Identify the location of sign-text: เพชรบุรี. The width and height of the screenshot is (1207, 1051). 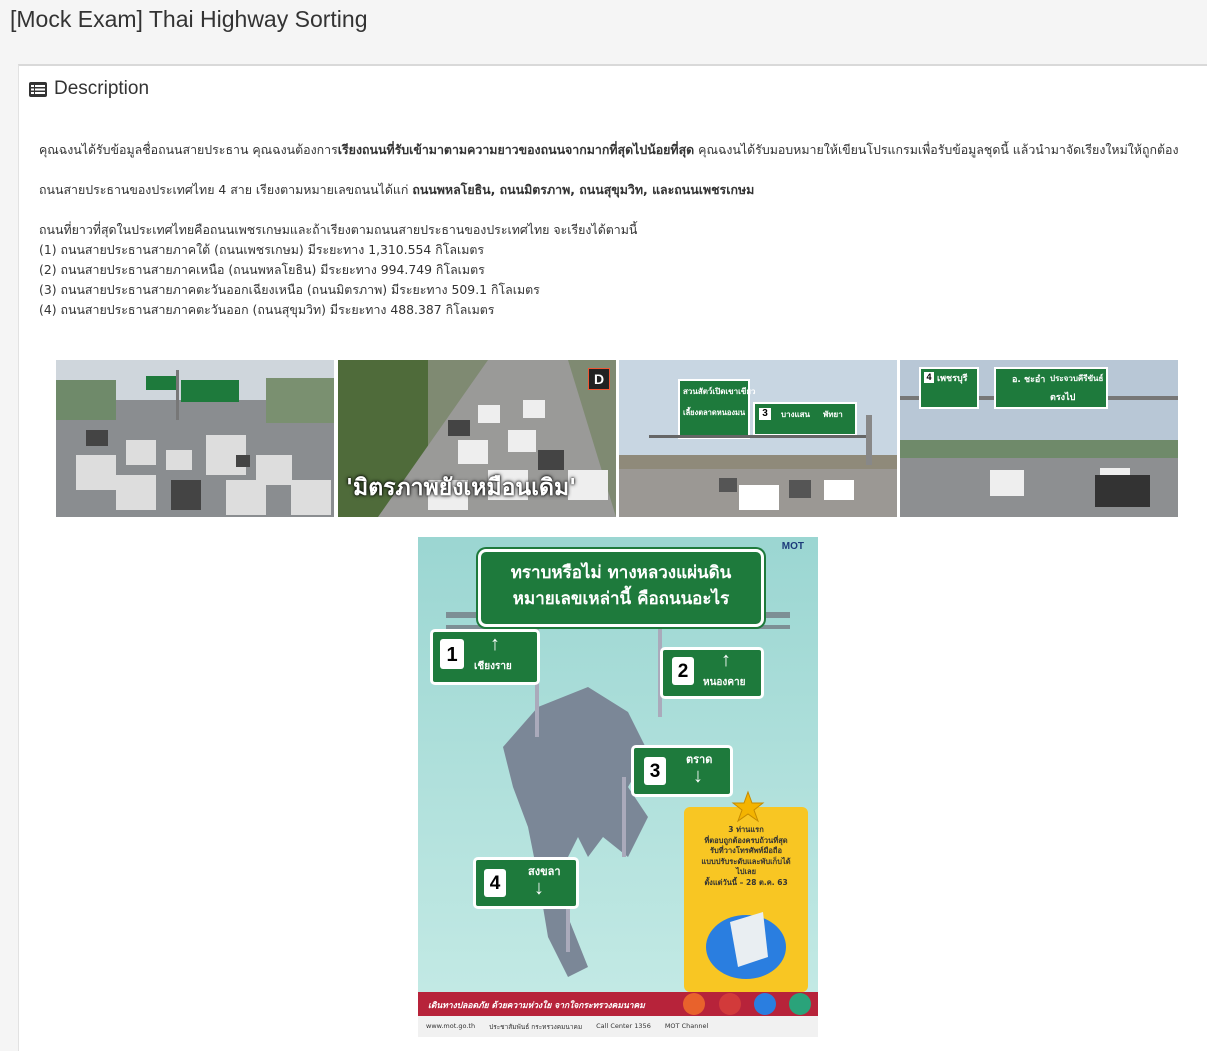
(952, 379).